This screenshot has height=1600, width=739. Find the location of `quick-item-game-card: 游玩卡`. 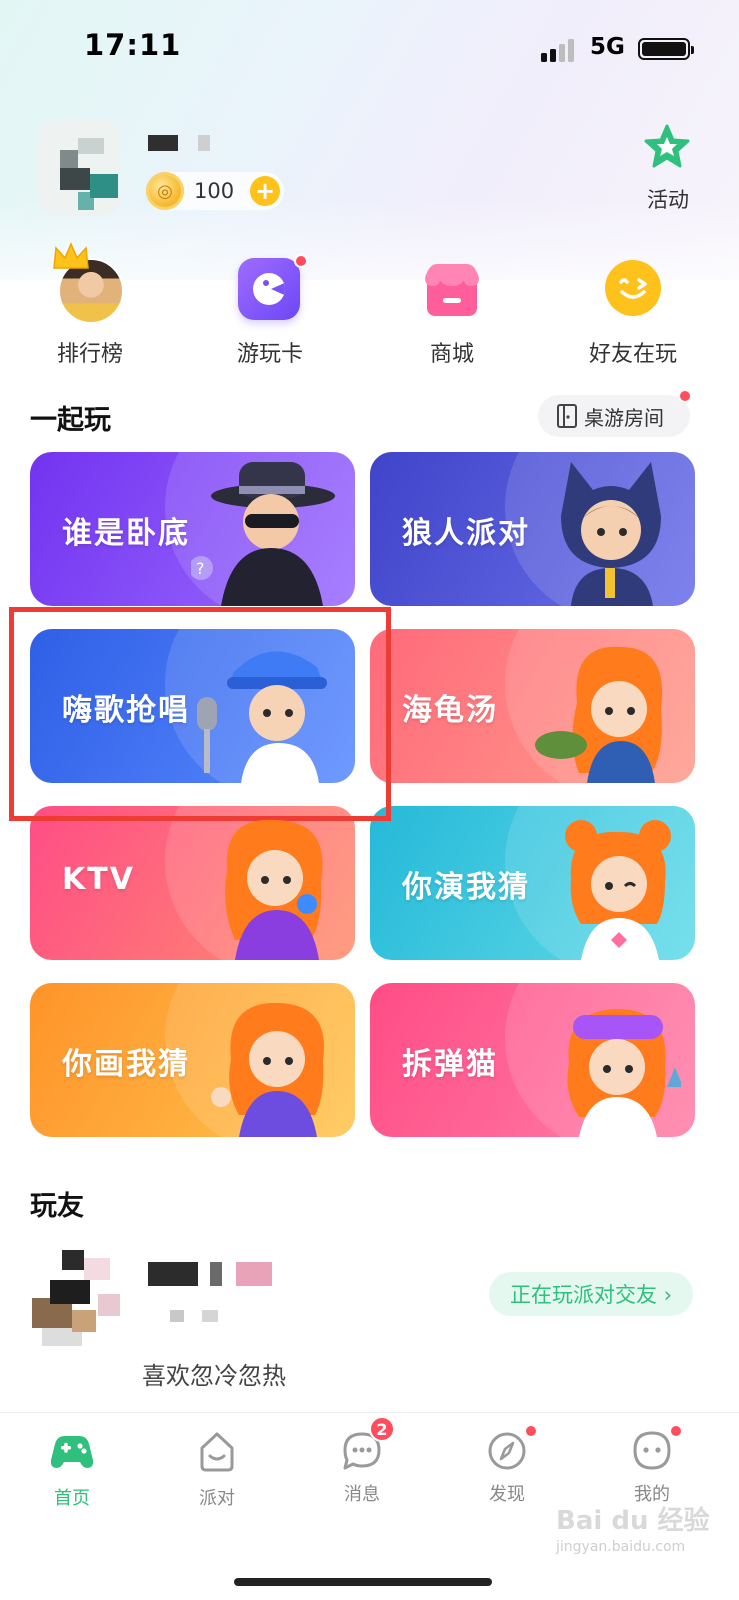

quick-item-game-card: 游玩卡 is located at coordinates (270, 311).